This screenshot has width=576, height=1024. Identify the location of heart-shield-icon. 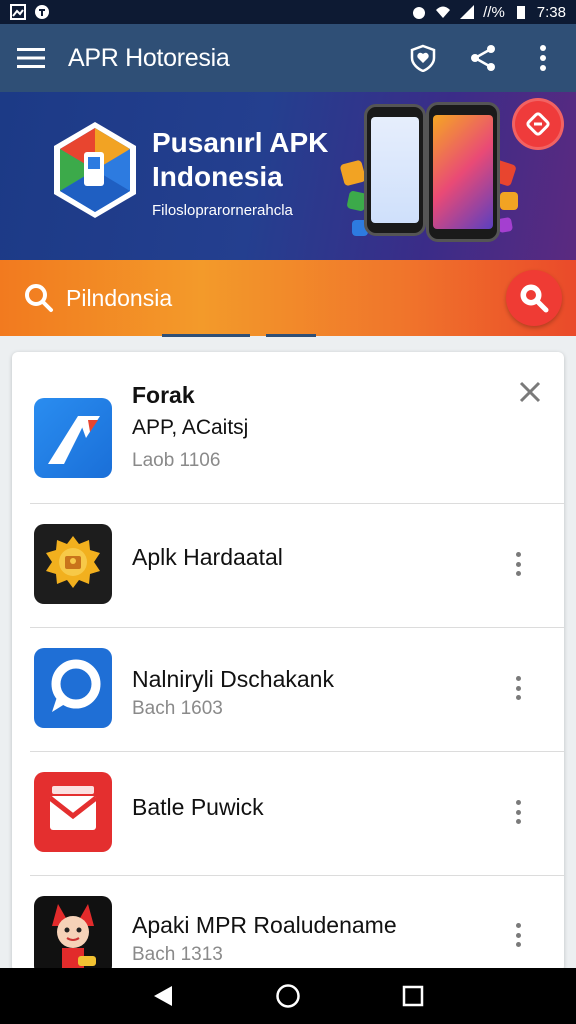
(423, 58).